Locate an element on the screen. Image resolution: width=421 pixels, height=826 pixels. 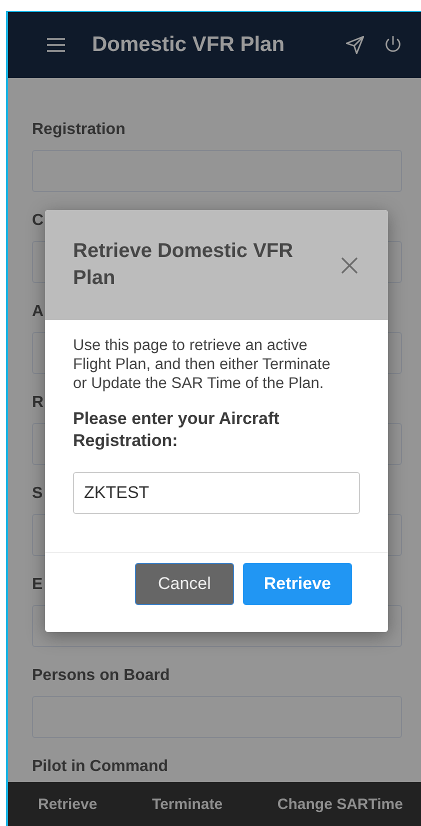
bottom-bar-button: Terminate is located at coordinates (187, 804).